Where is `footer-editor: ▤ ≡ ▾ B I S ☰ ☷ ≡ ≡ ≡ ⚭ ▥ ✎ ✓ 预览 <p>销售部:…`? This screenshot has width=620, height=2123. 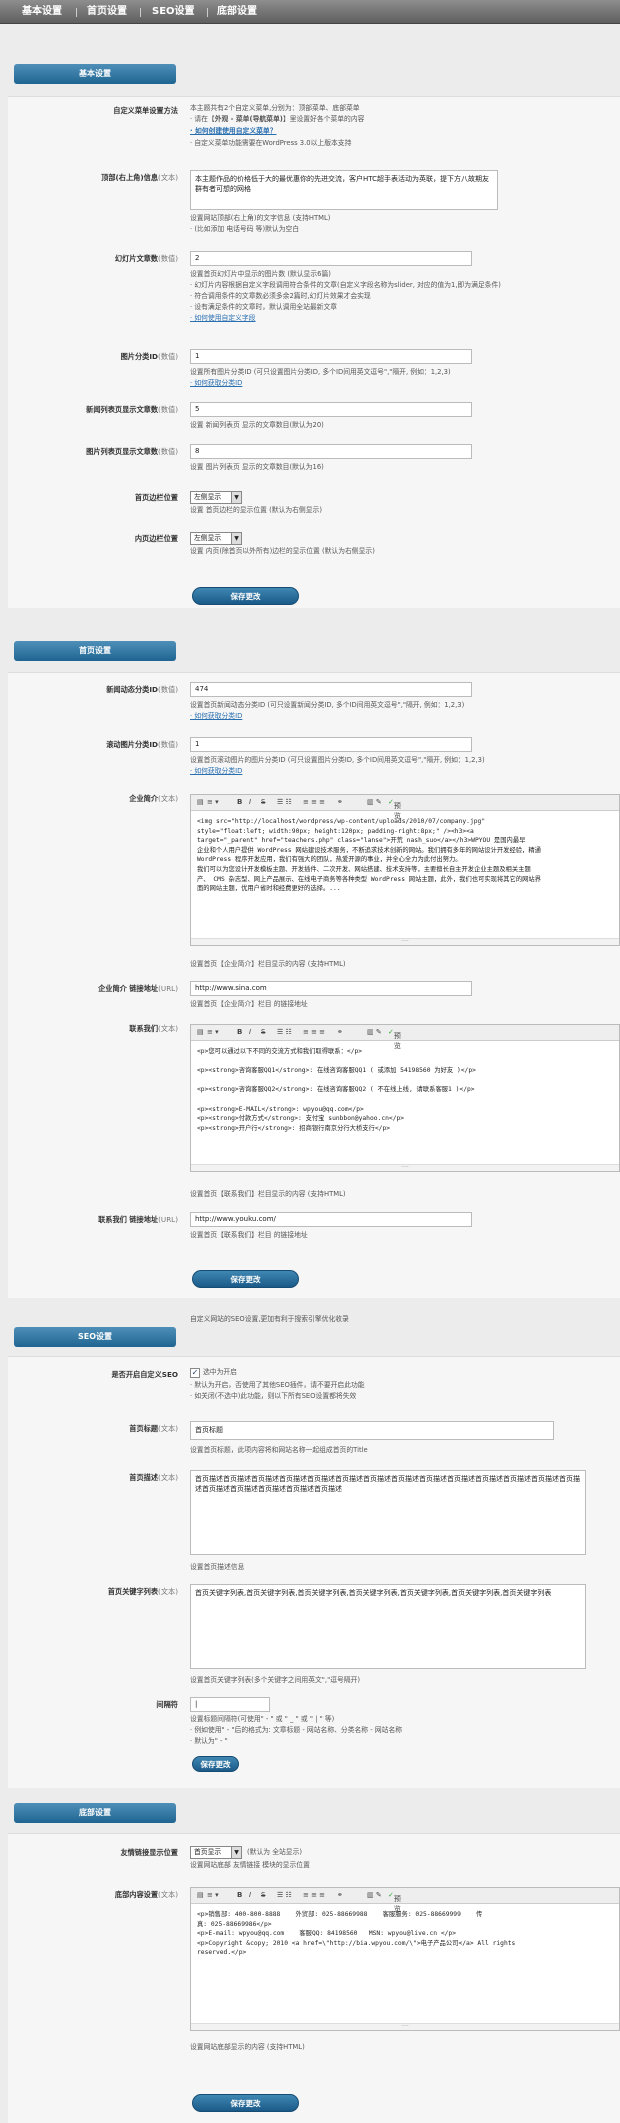 footer-editor: ▤ ≡ ▾ B I S ☰ ☷ ≡ ≡ ≡ ⚭ ▥ ✎ ✓ 预览 <p>销售部:… is located at coordinates (405, 1959).